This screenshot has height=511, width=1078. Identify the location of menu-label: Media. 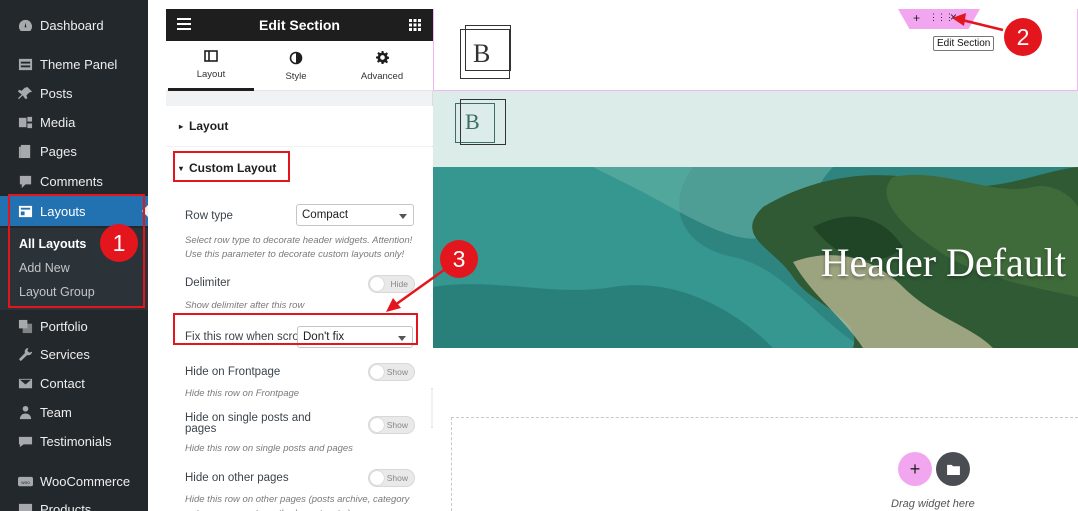
(58, 122).